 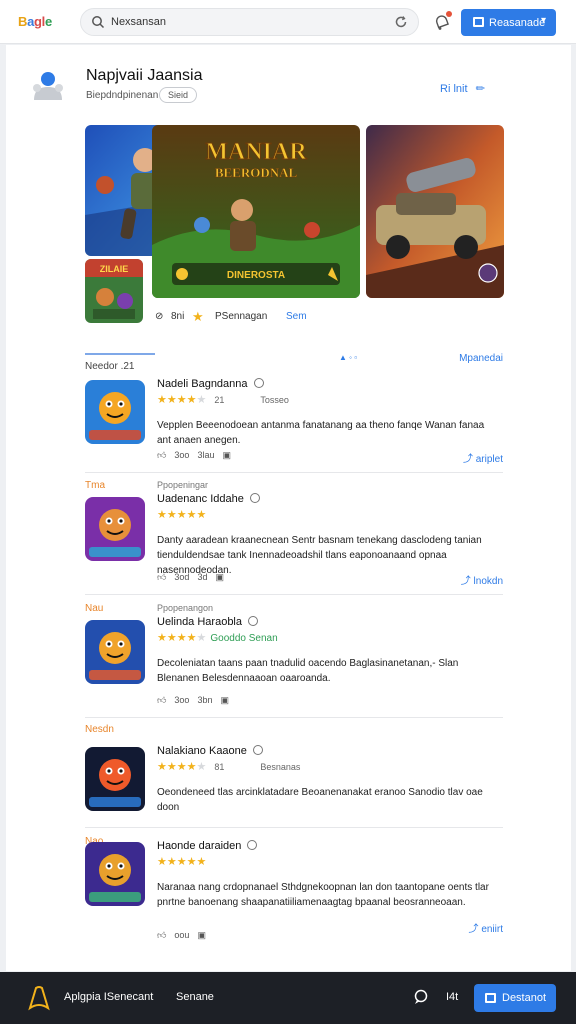 I want to click on featured-title-line2: BEERODNAL, so click(x=256, y=172).